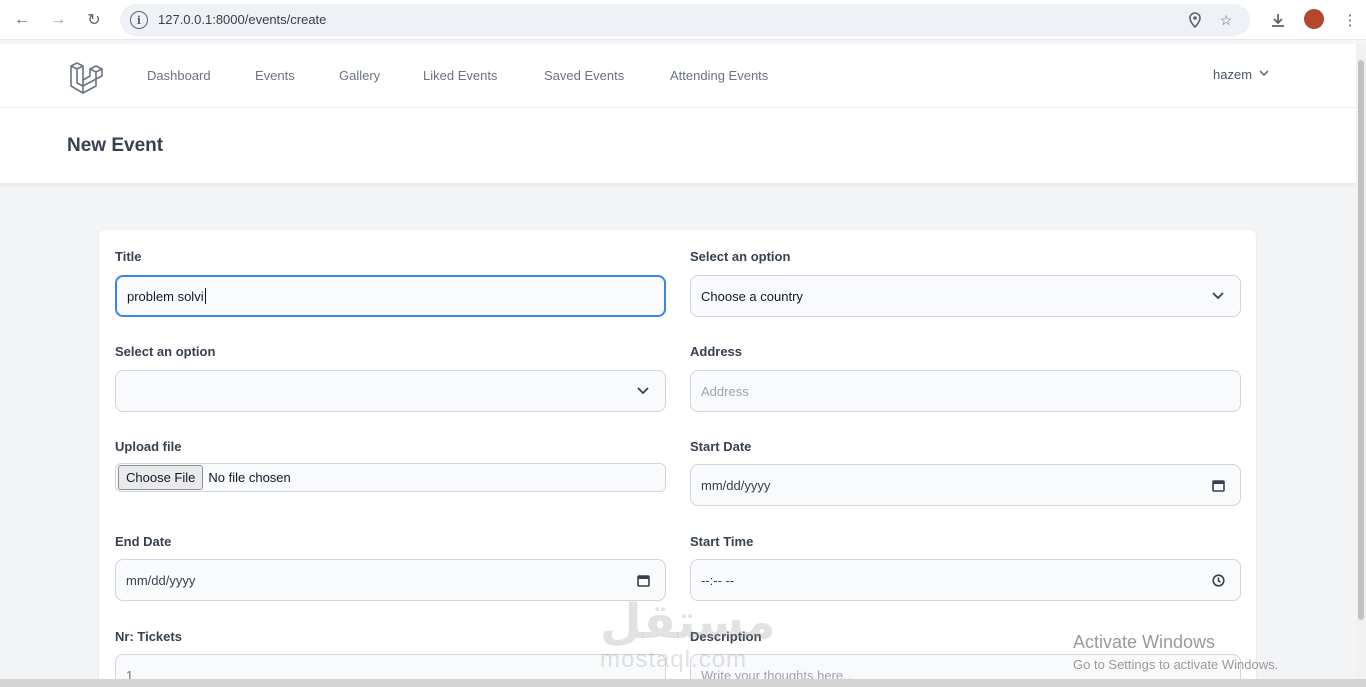 The width and height of the screenshot is (1366, 687). I want to click on site-info-icon: i, so click(139, 20).